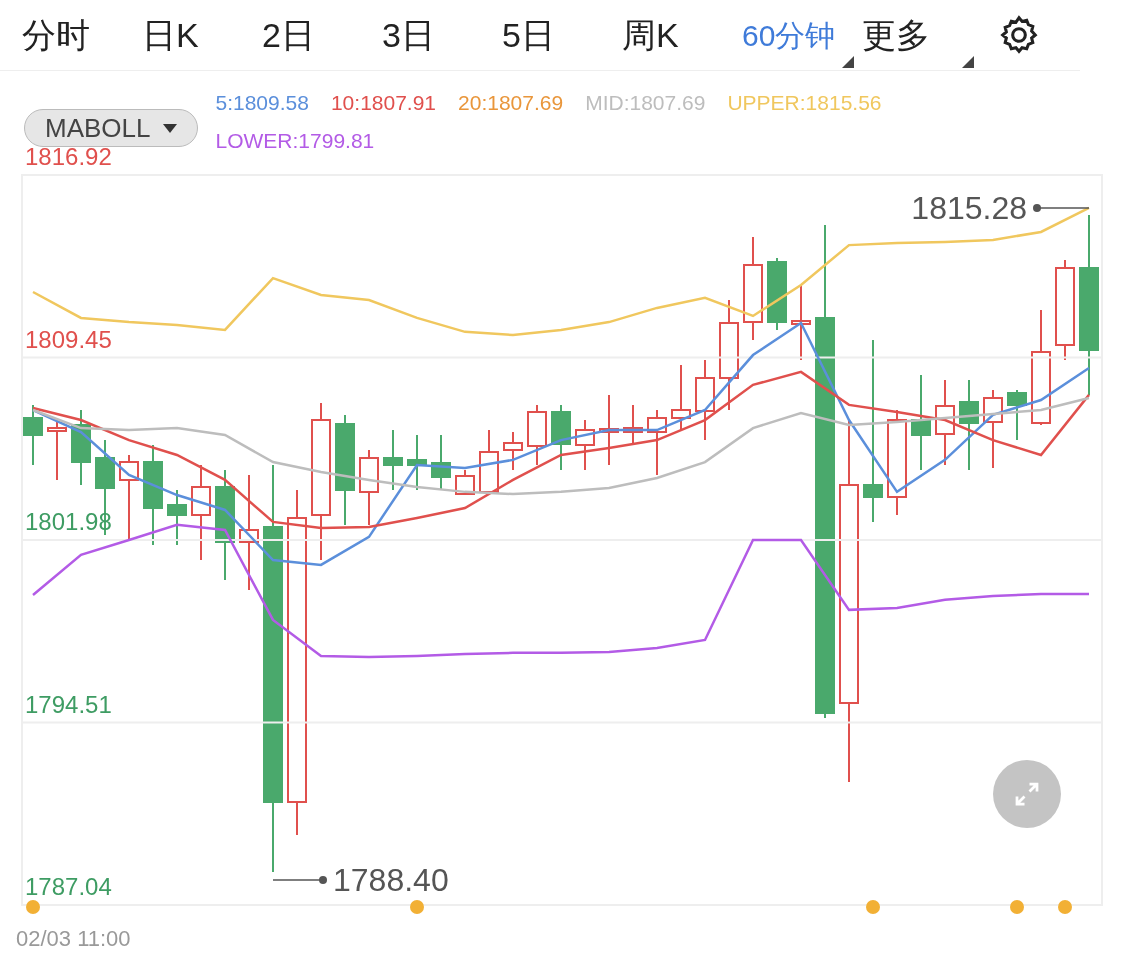  I want to click on legend-value: LOWER:1799.81, so click(295, 140).